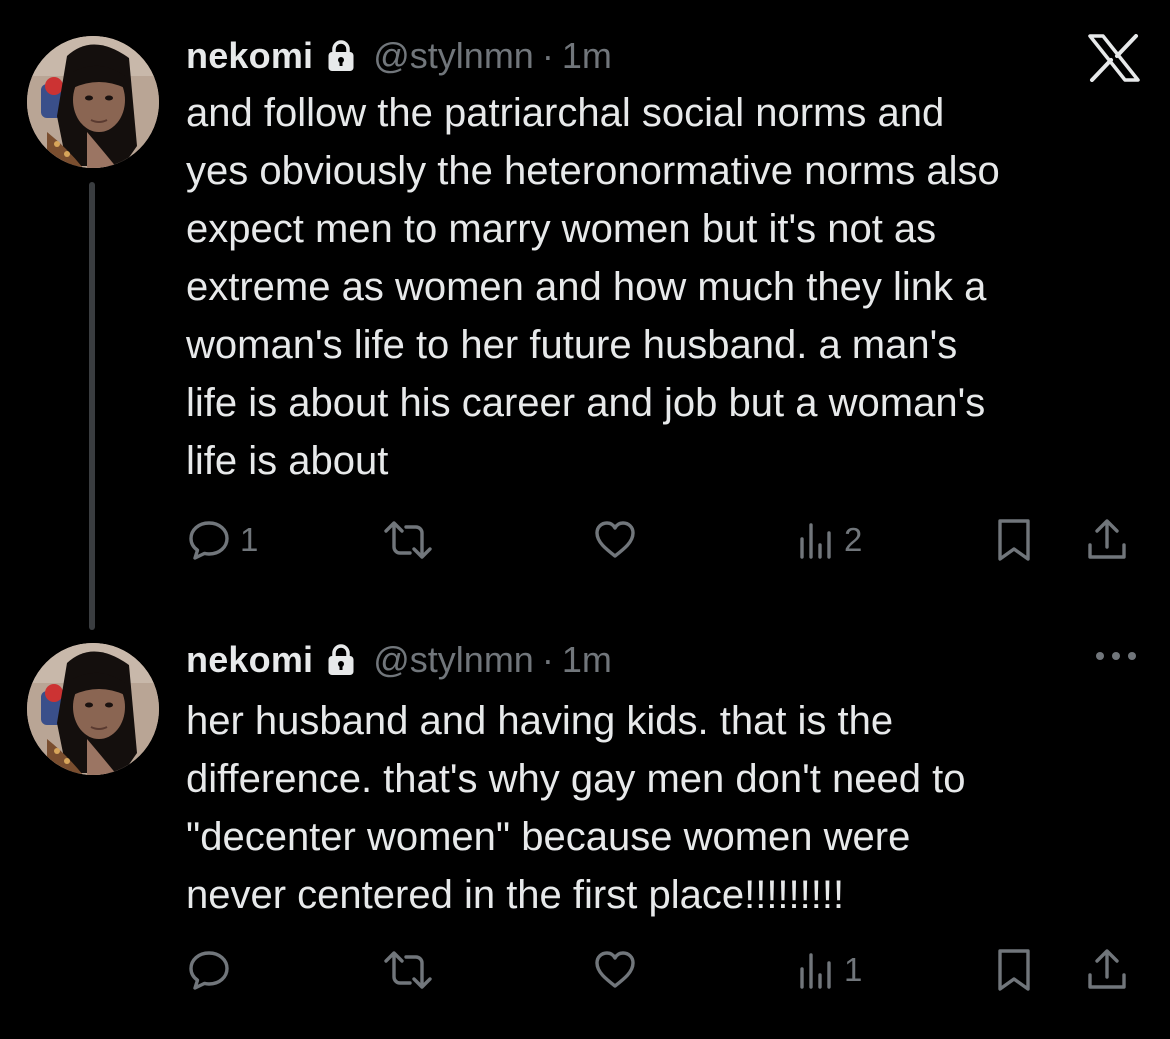 The image size is (1170, 1039). What do you see at coordinates (1116, 656) in the screenshot?
I see `more-icon` at bounding box center [1116, 656].